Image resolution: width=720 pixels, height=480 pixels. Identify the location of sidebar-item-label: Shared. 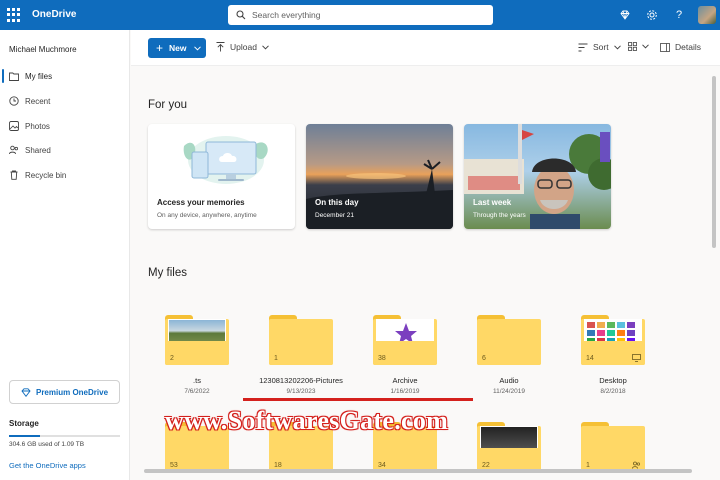
(38, 150).